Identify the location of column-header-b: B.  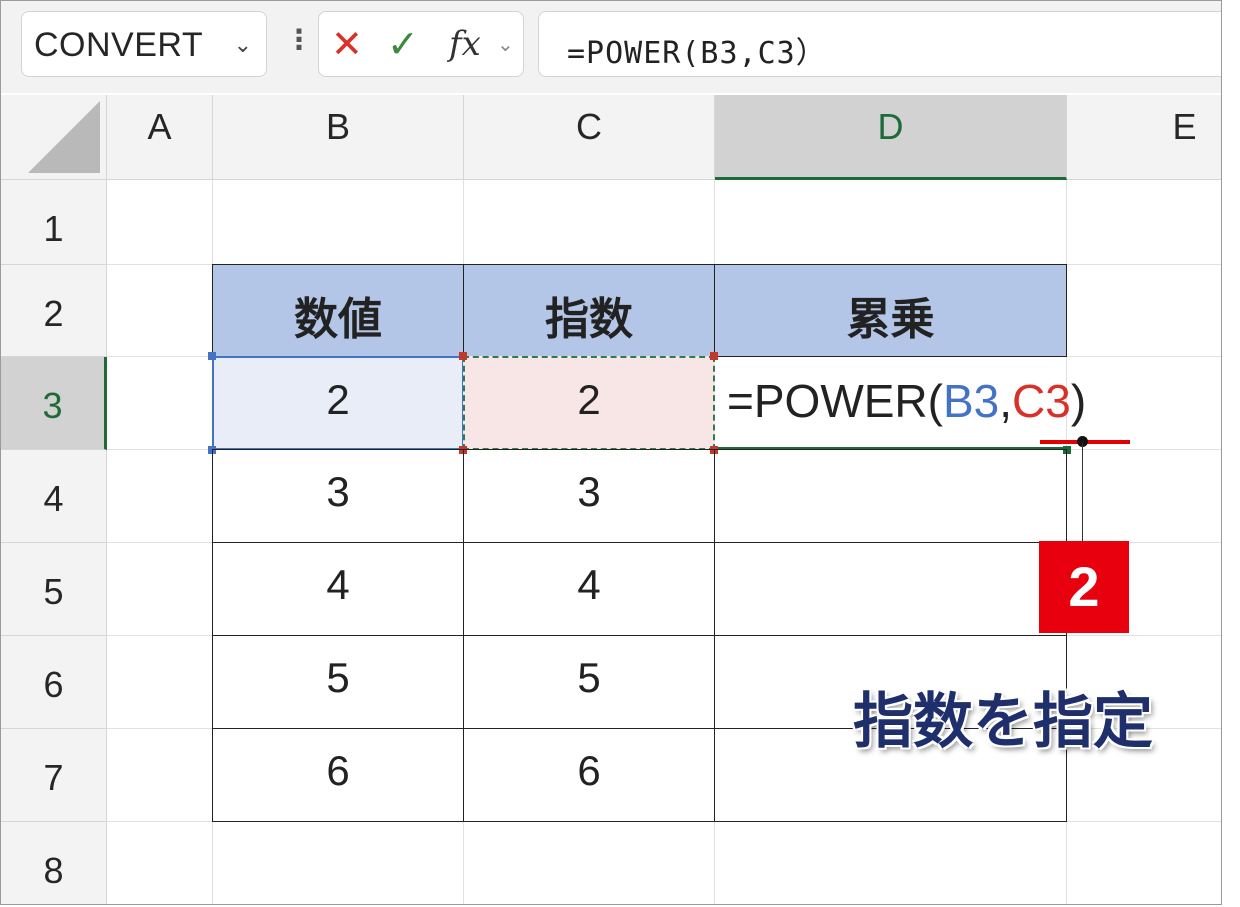
(338, 137).